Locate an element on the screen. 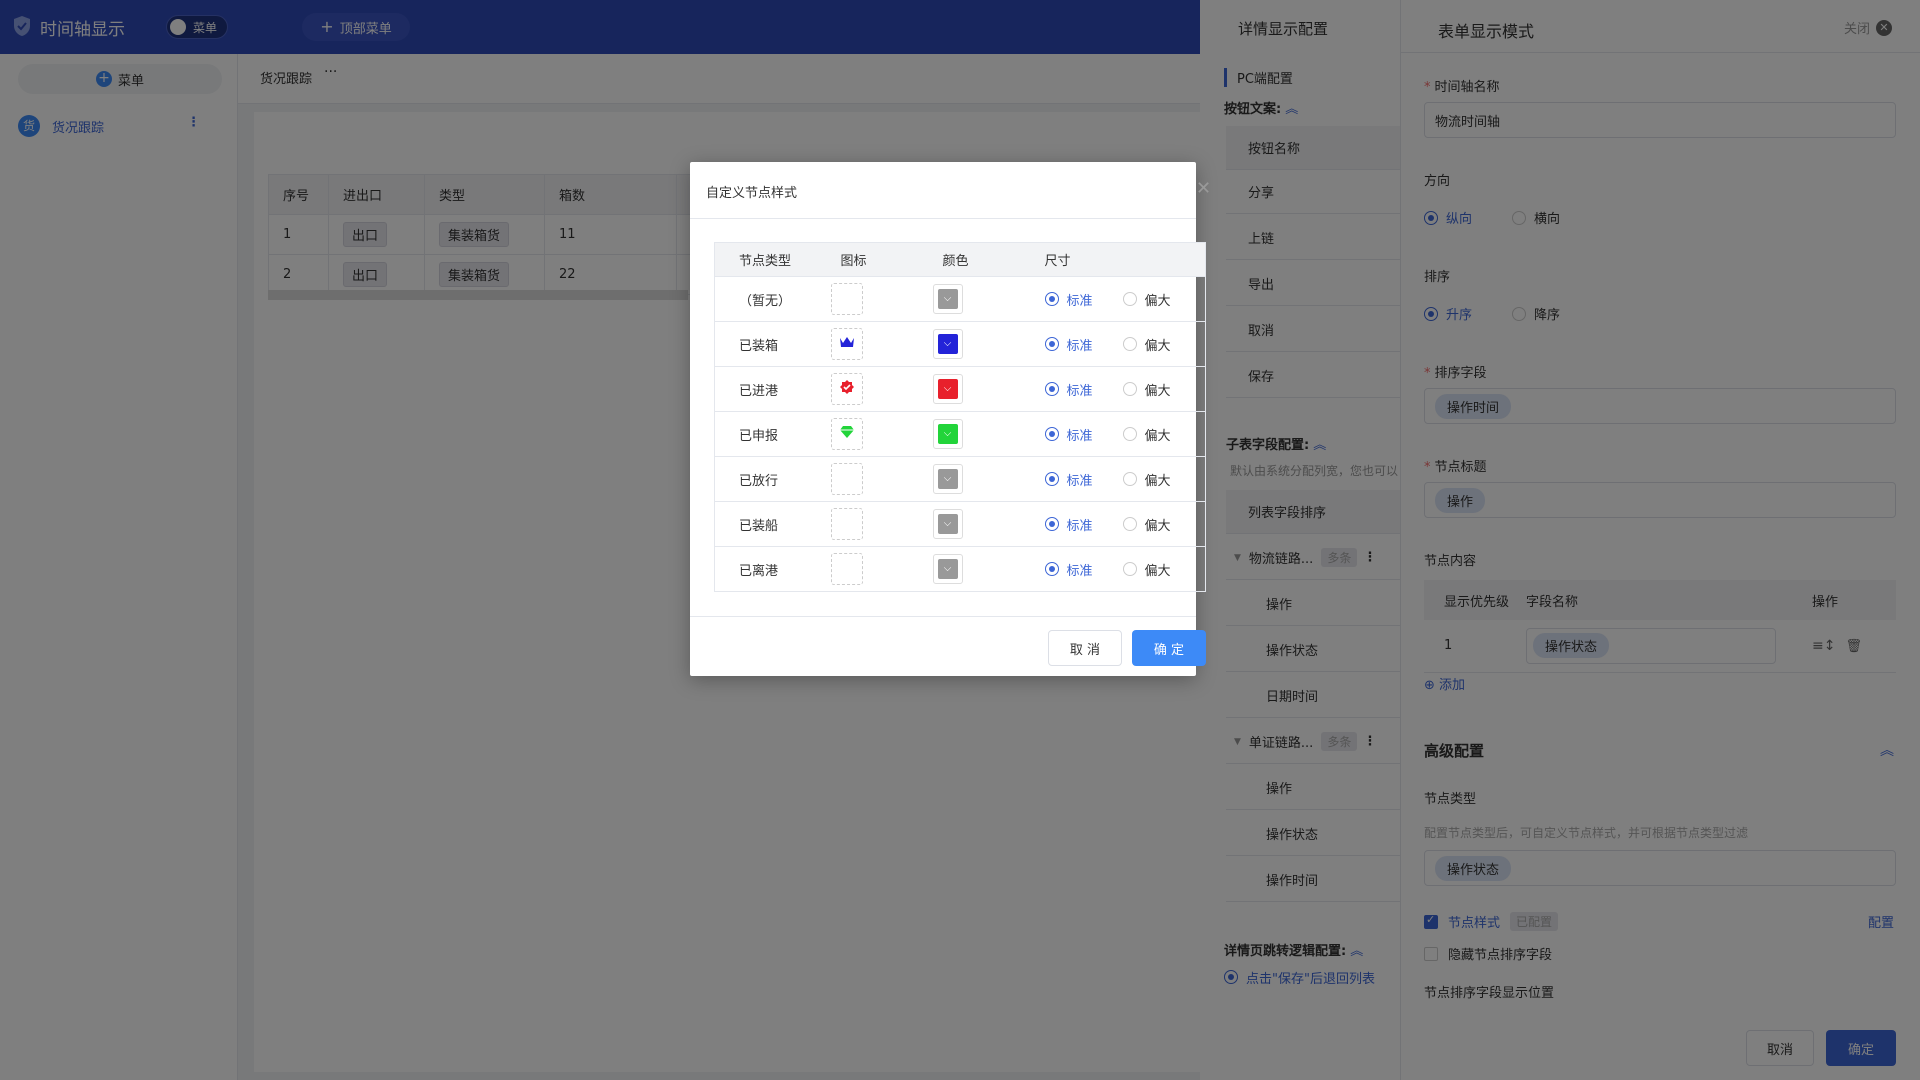 Image resolution: width=1920 pixels, height=1080 pixels. close-icon: ✕ is located at coordinates (1203, 188).